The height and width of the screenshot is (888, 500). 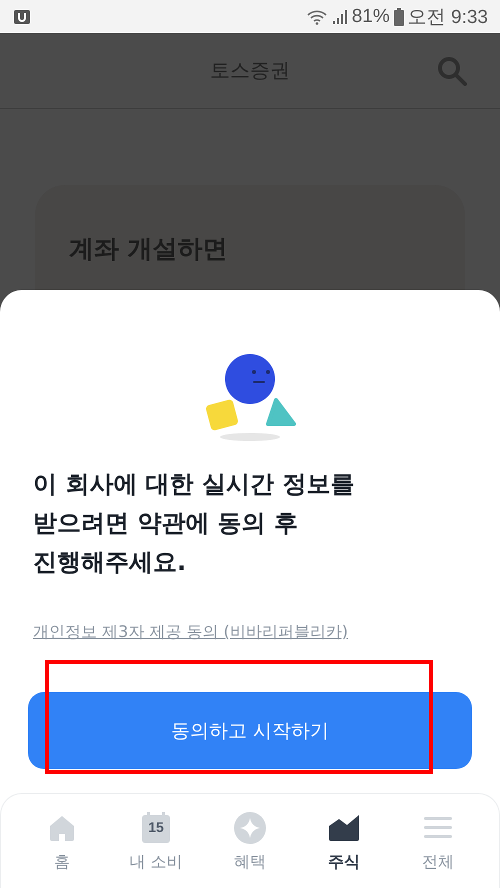 I want to click on clock: 오전 9:33, so click(x=448, y=18).